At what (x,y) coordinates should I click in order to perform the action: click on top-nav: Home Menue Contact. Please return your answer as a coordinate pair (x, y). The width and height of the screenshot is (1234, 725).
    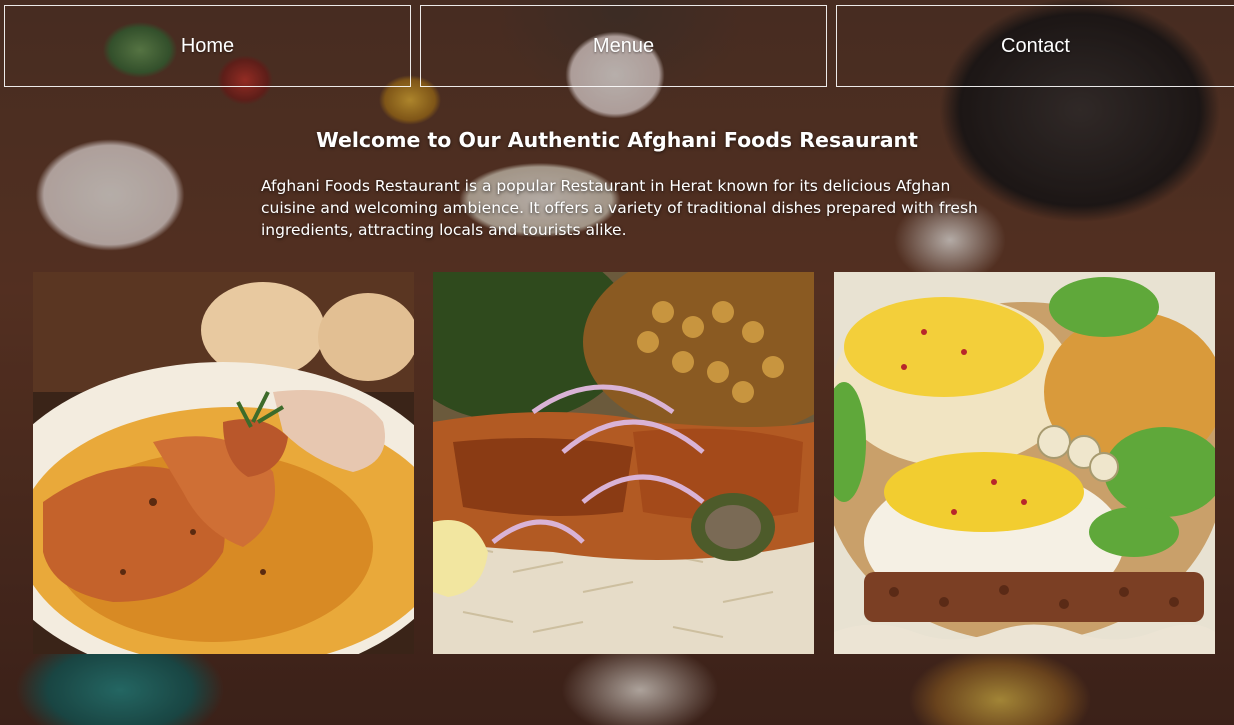
    Looking at the image, I should click on (617, 45).